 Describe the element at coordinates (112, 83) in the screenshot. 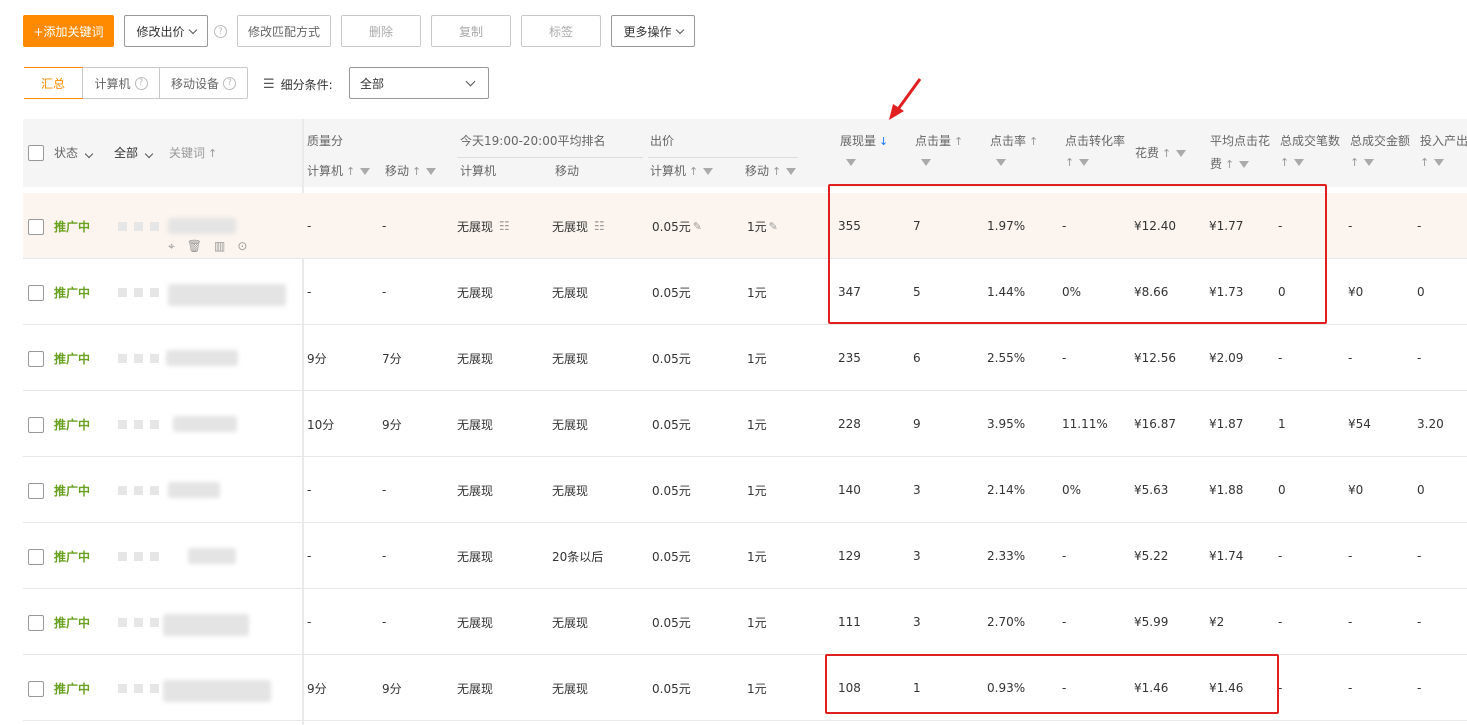

I see `tab-pc-label: 计算机` at that location.